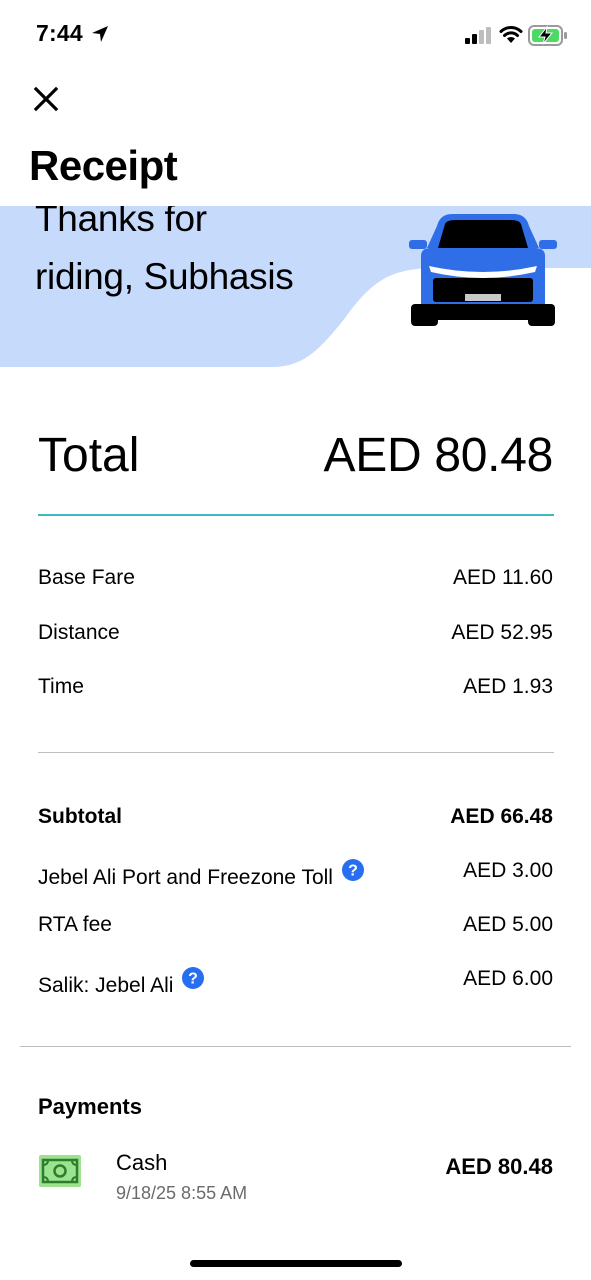  I want to click on hero-greeting-line2: riding, Subhasis, so click(164, 276).